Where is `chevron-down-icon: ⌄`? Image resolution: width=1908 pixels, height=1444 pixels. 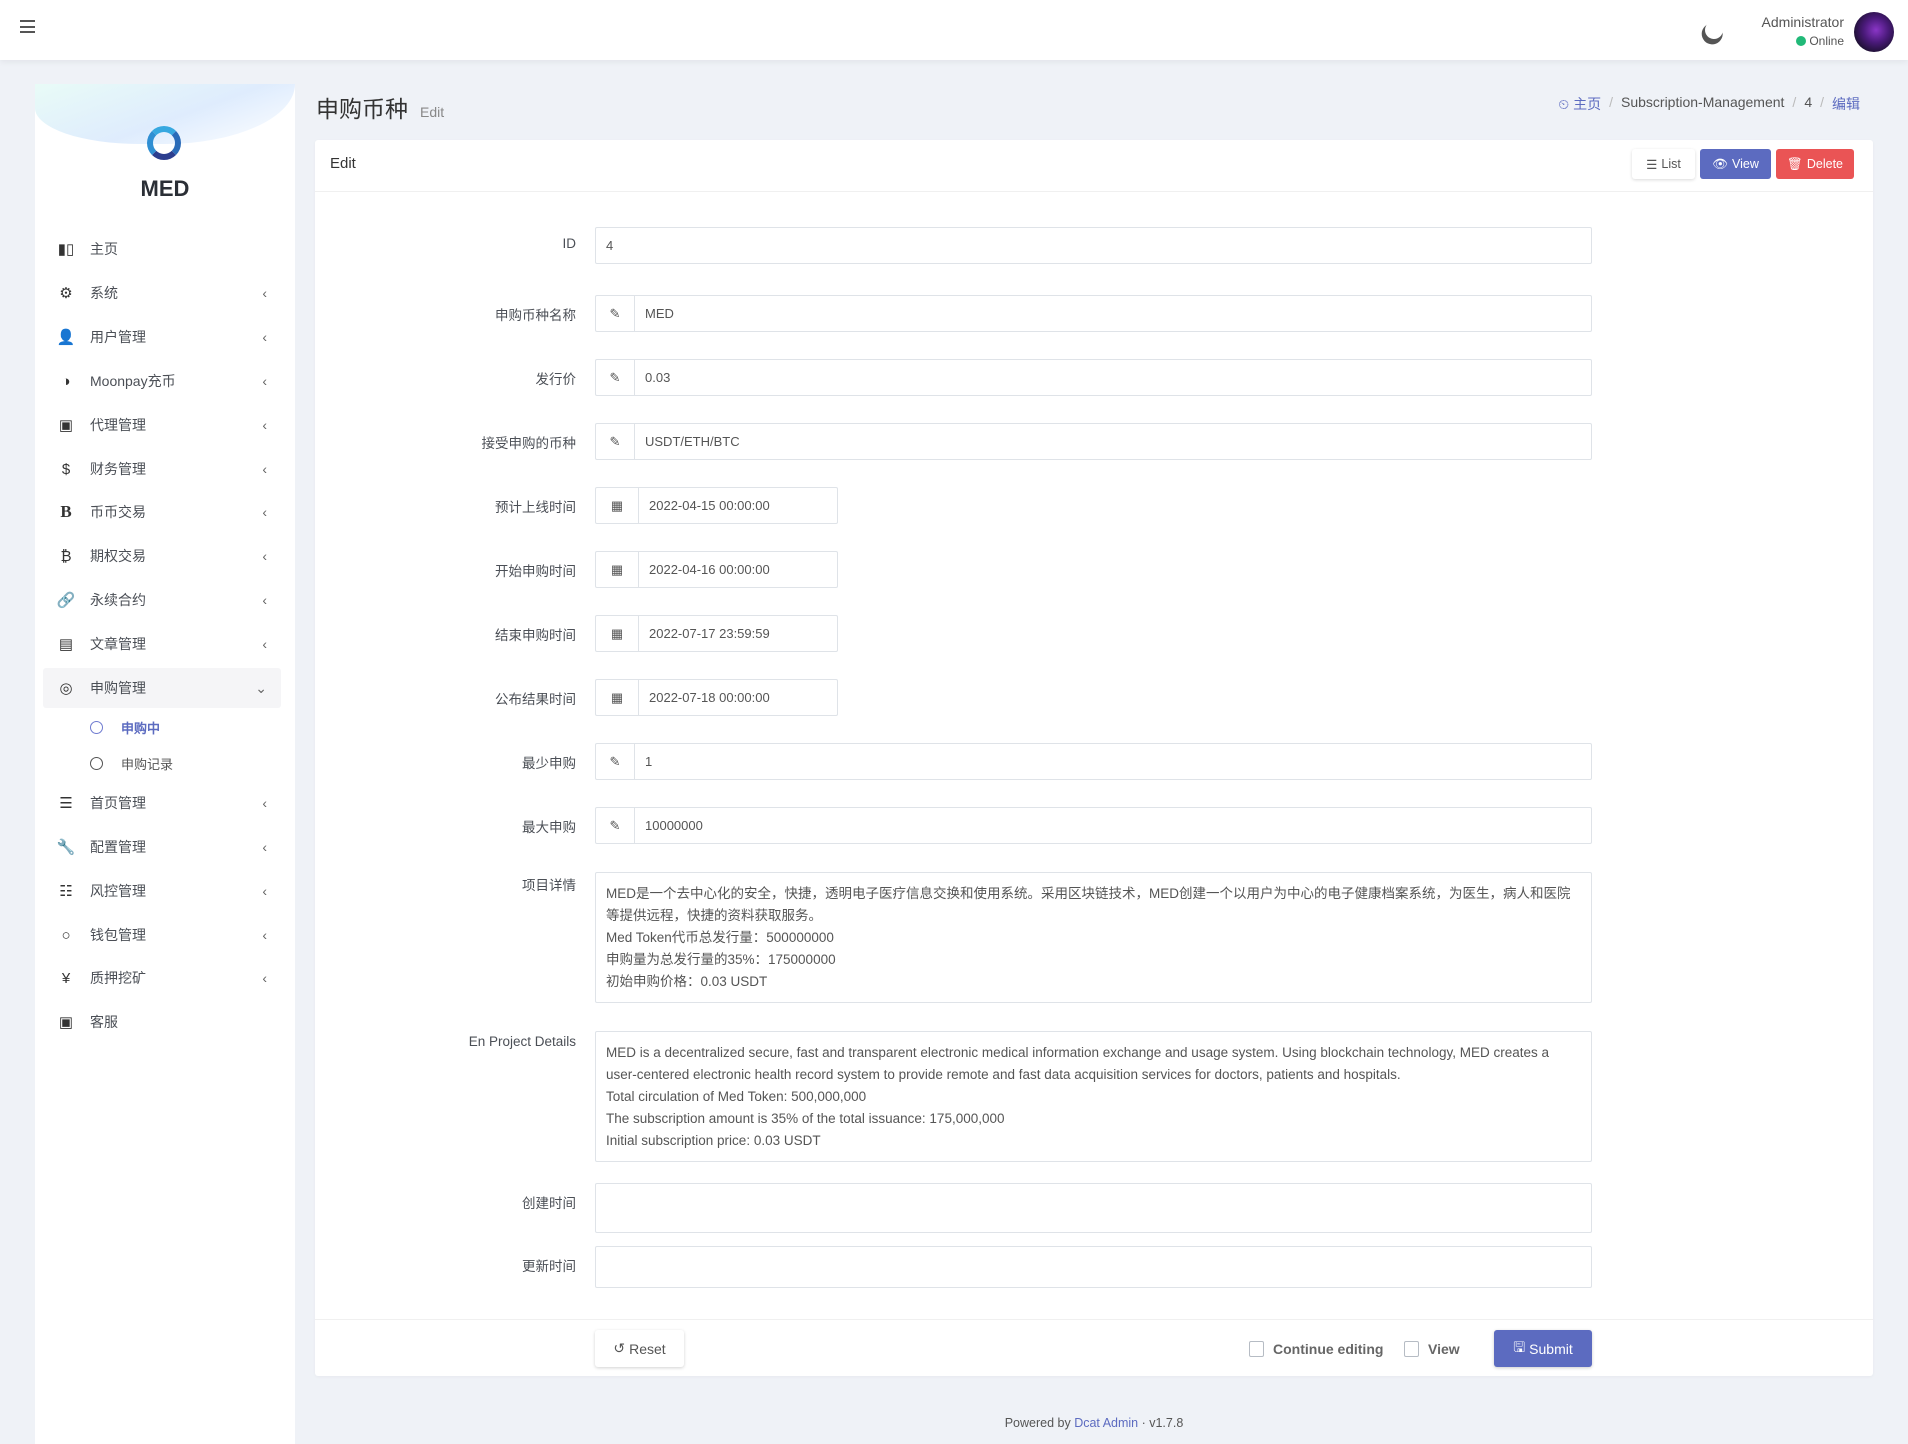 chevron-down-icon: ⌄ is located at coordinates (261, 687).